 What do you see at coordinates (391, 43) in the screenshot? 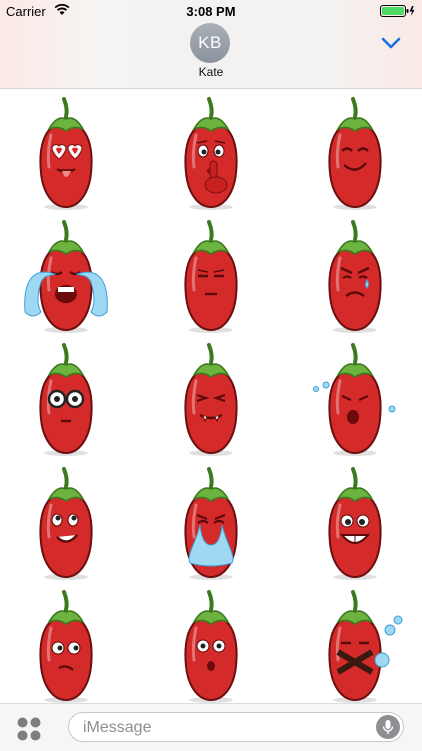
I see `chevron-down-icon` at bounding box center [391, 43].